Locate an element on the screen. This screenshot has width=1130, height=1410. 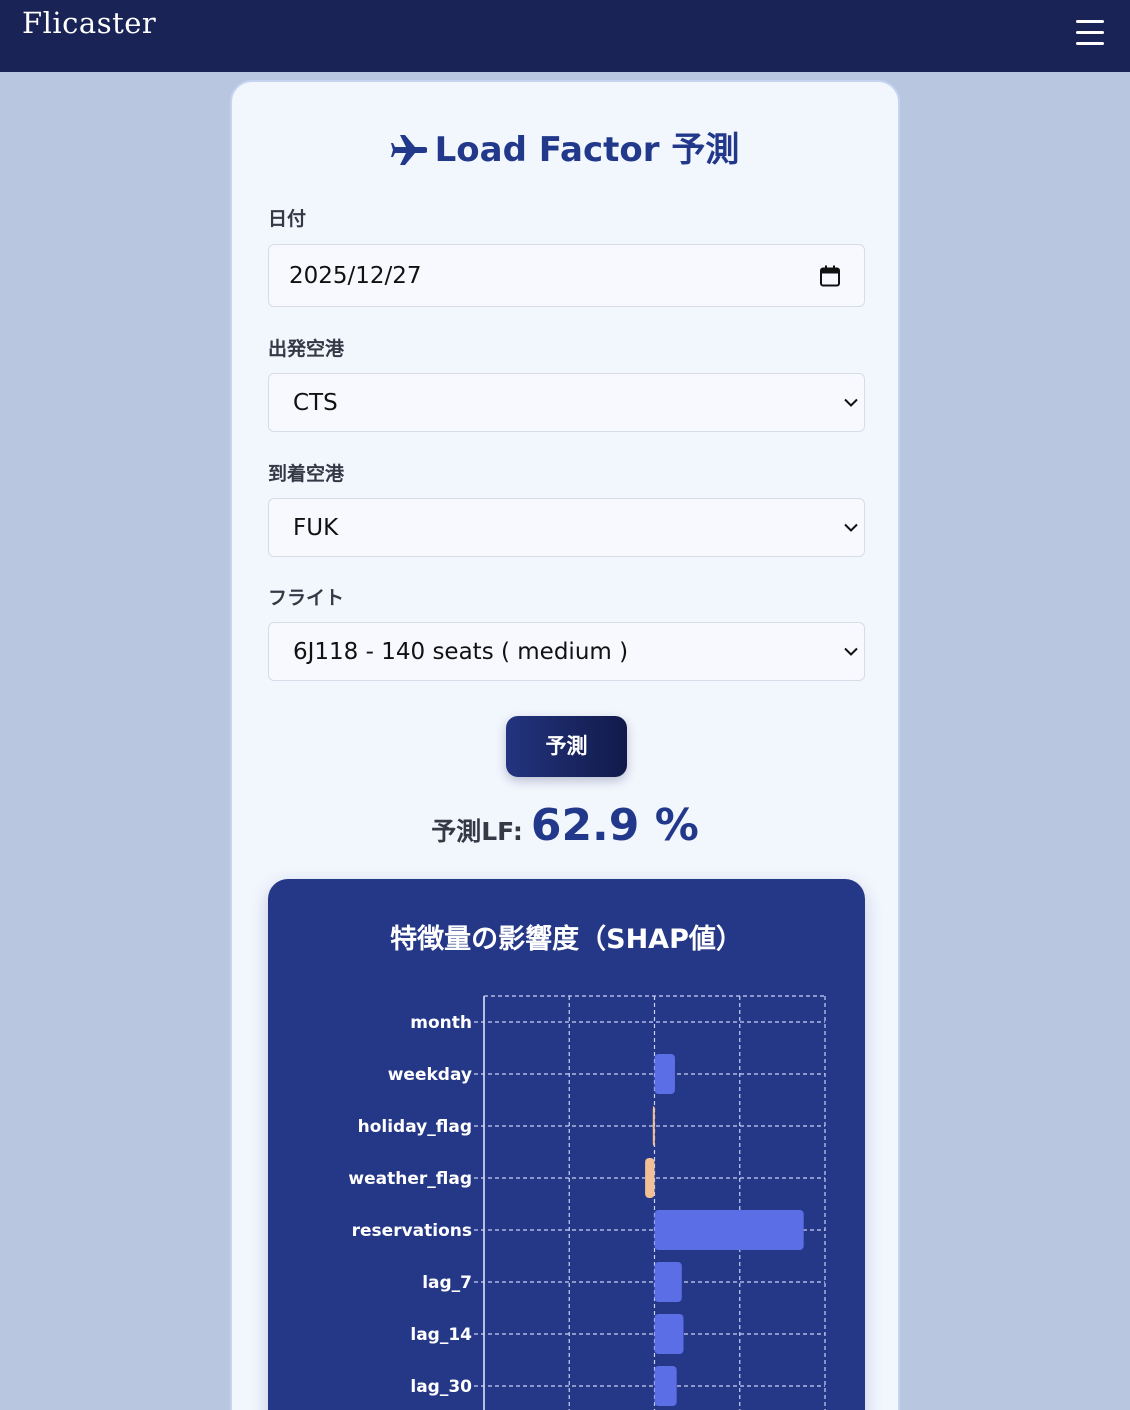
flight-label: フライト is located at coordinates (306, 598).